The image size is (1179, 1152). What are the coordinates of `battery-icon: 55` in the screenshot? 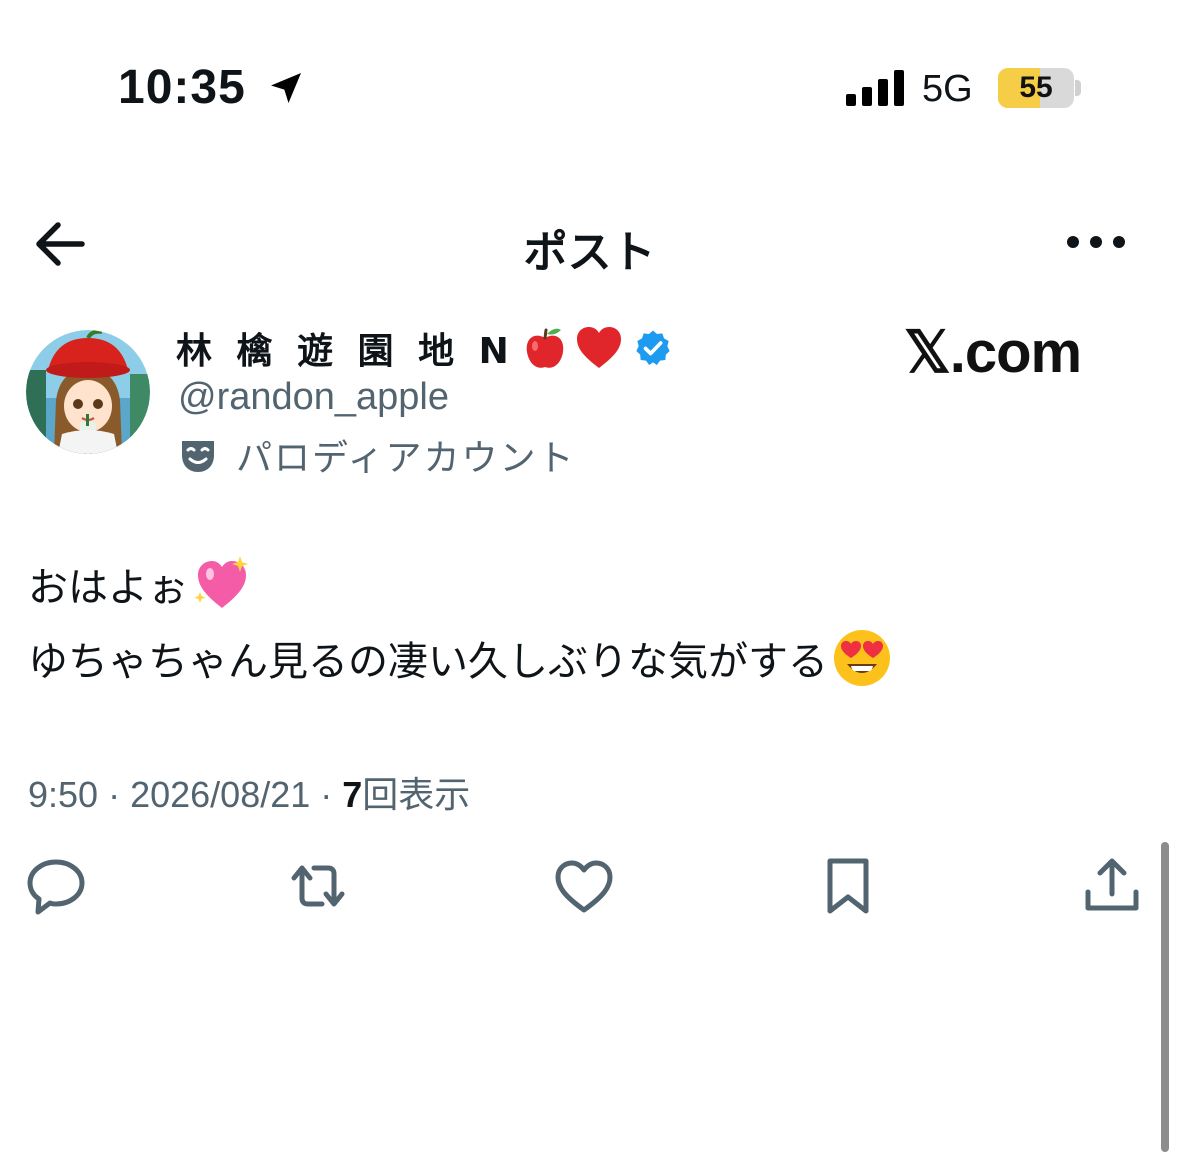 It's located at (1036, 88).